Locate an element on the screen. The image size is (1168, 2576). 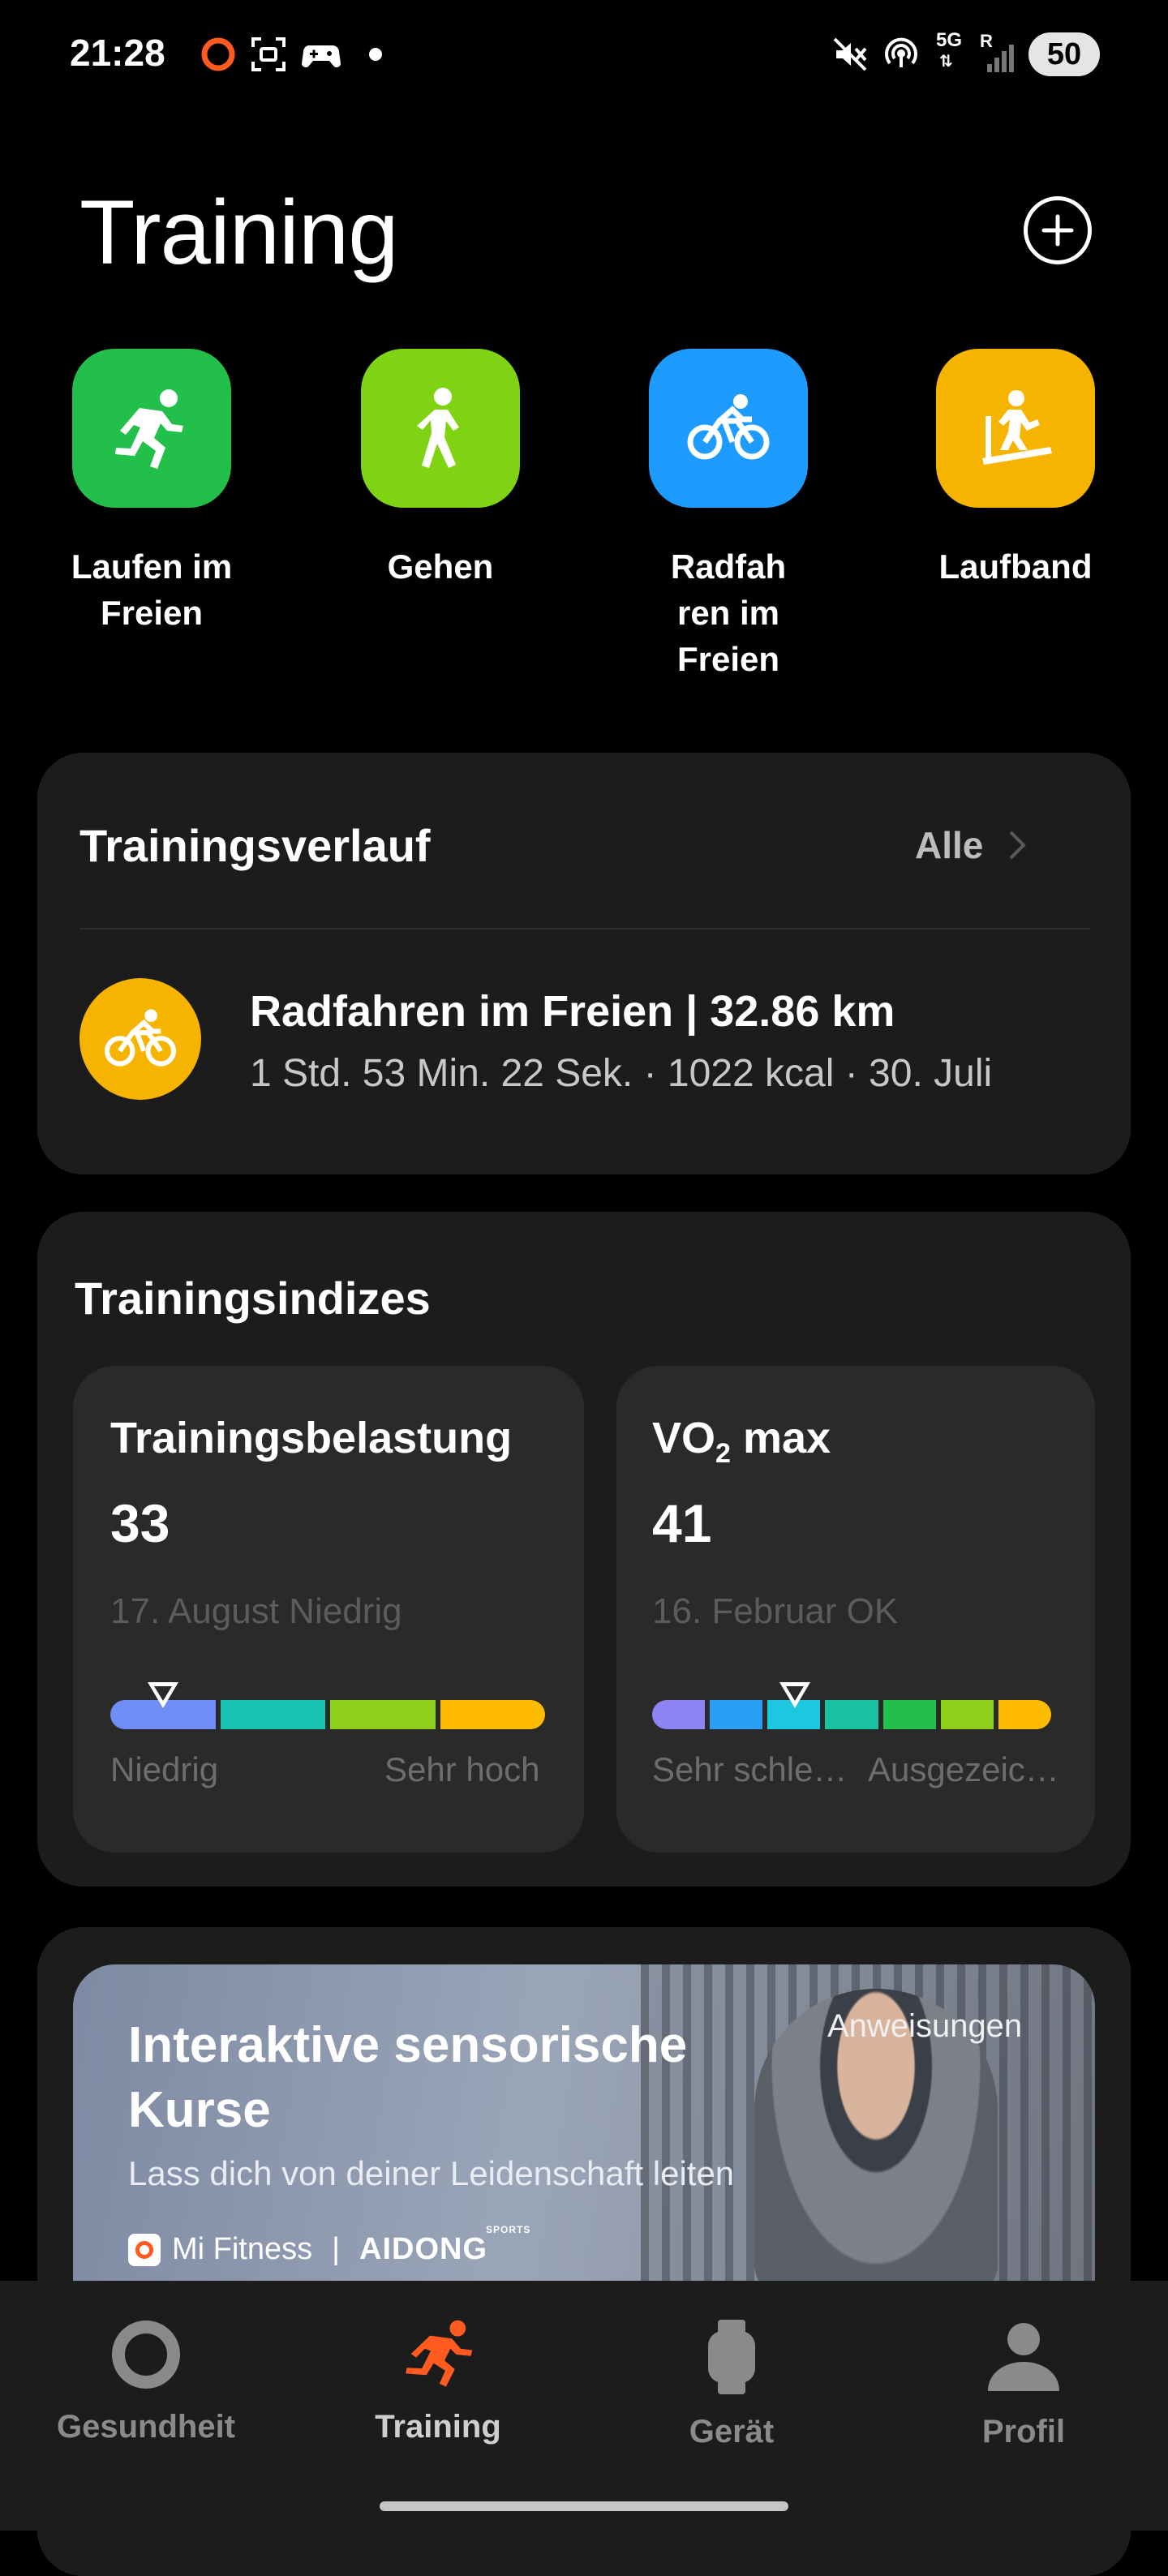
banner-brand: Mi Fitness | SPORTS AIDONG is located at coordinates (329, 2245).